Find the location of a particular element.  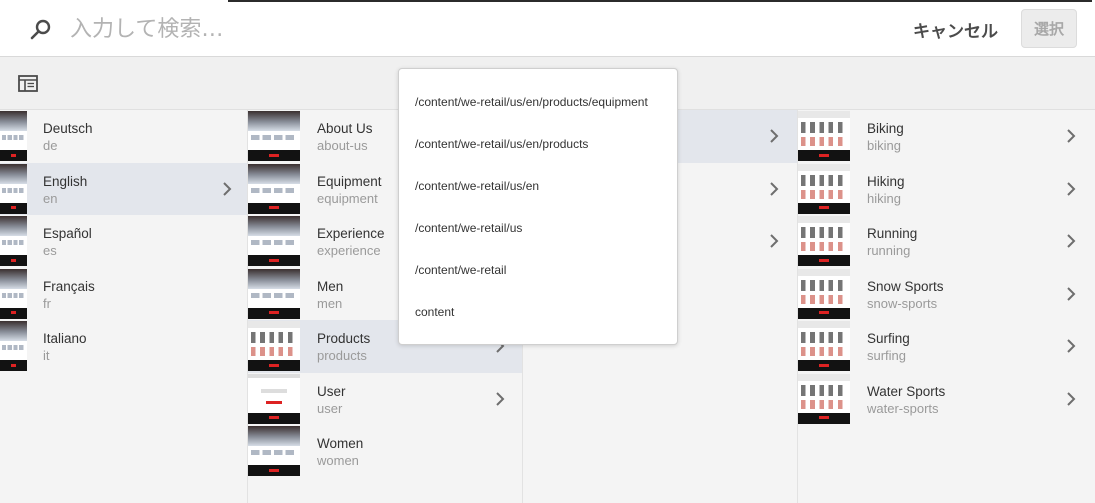

item-name: men is located at coordinates (330, 303).